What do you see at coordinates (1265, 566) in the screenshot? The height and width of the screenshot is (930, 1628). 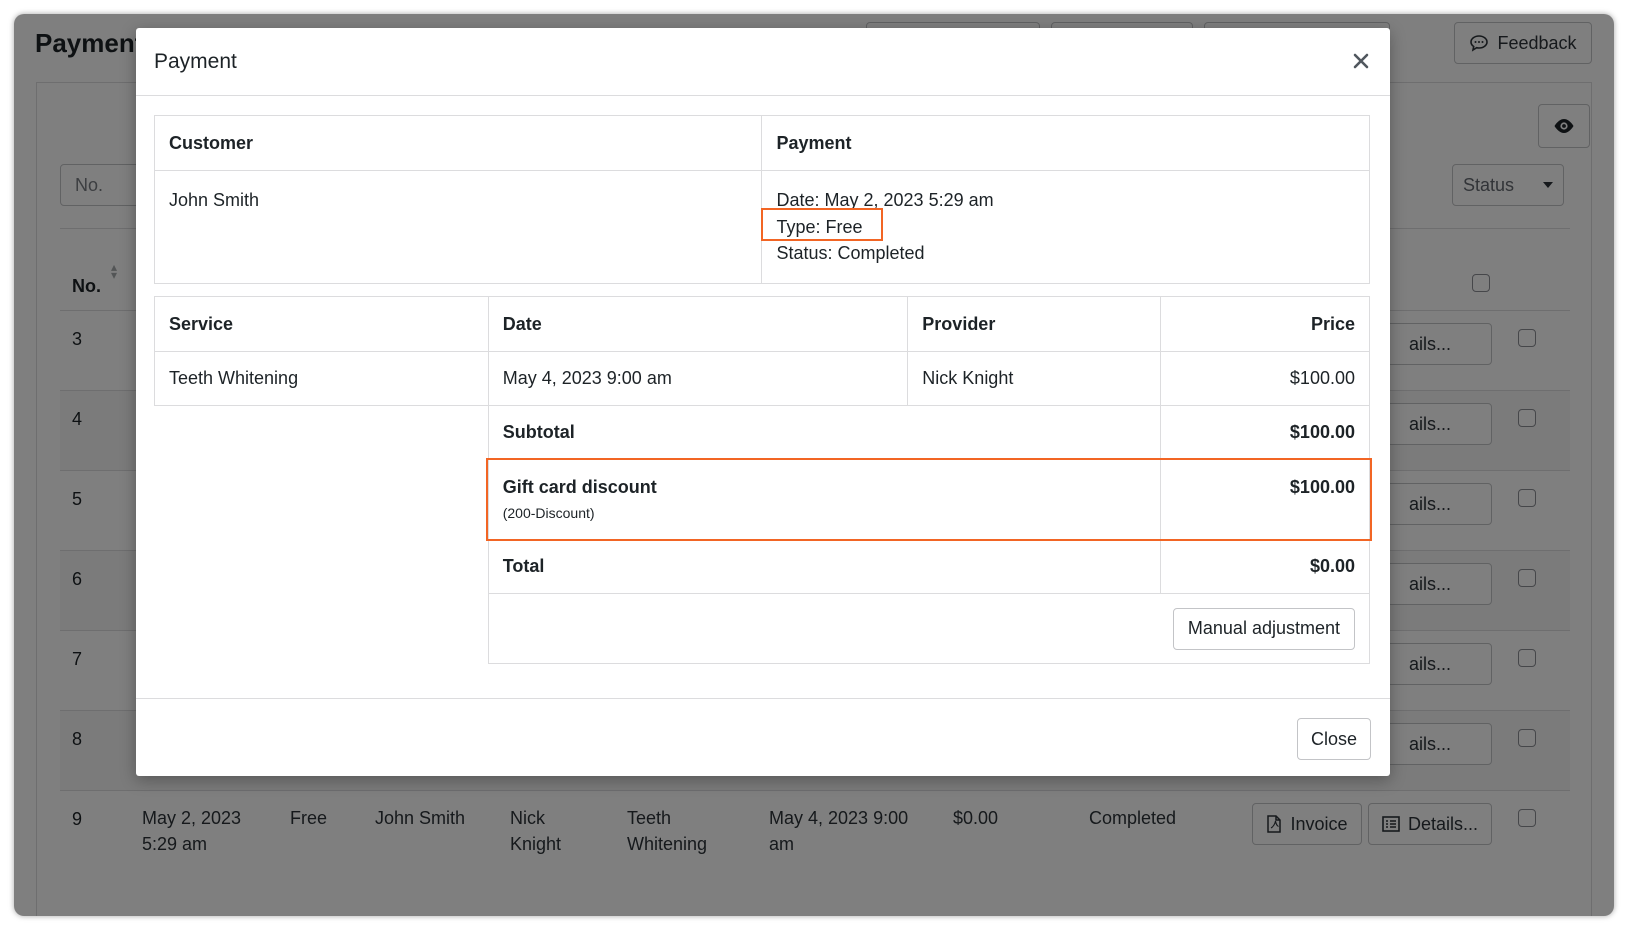 I see `total-value: $0.00` at bounding box center [1265, 566].